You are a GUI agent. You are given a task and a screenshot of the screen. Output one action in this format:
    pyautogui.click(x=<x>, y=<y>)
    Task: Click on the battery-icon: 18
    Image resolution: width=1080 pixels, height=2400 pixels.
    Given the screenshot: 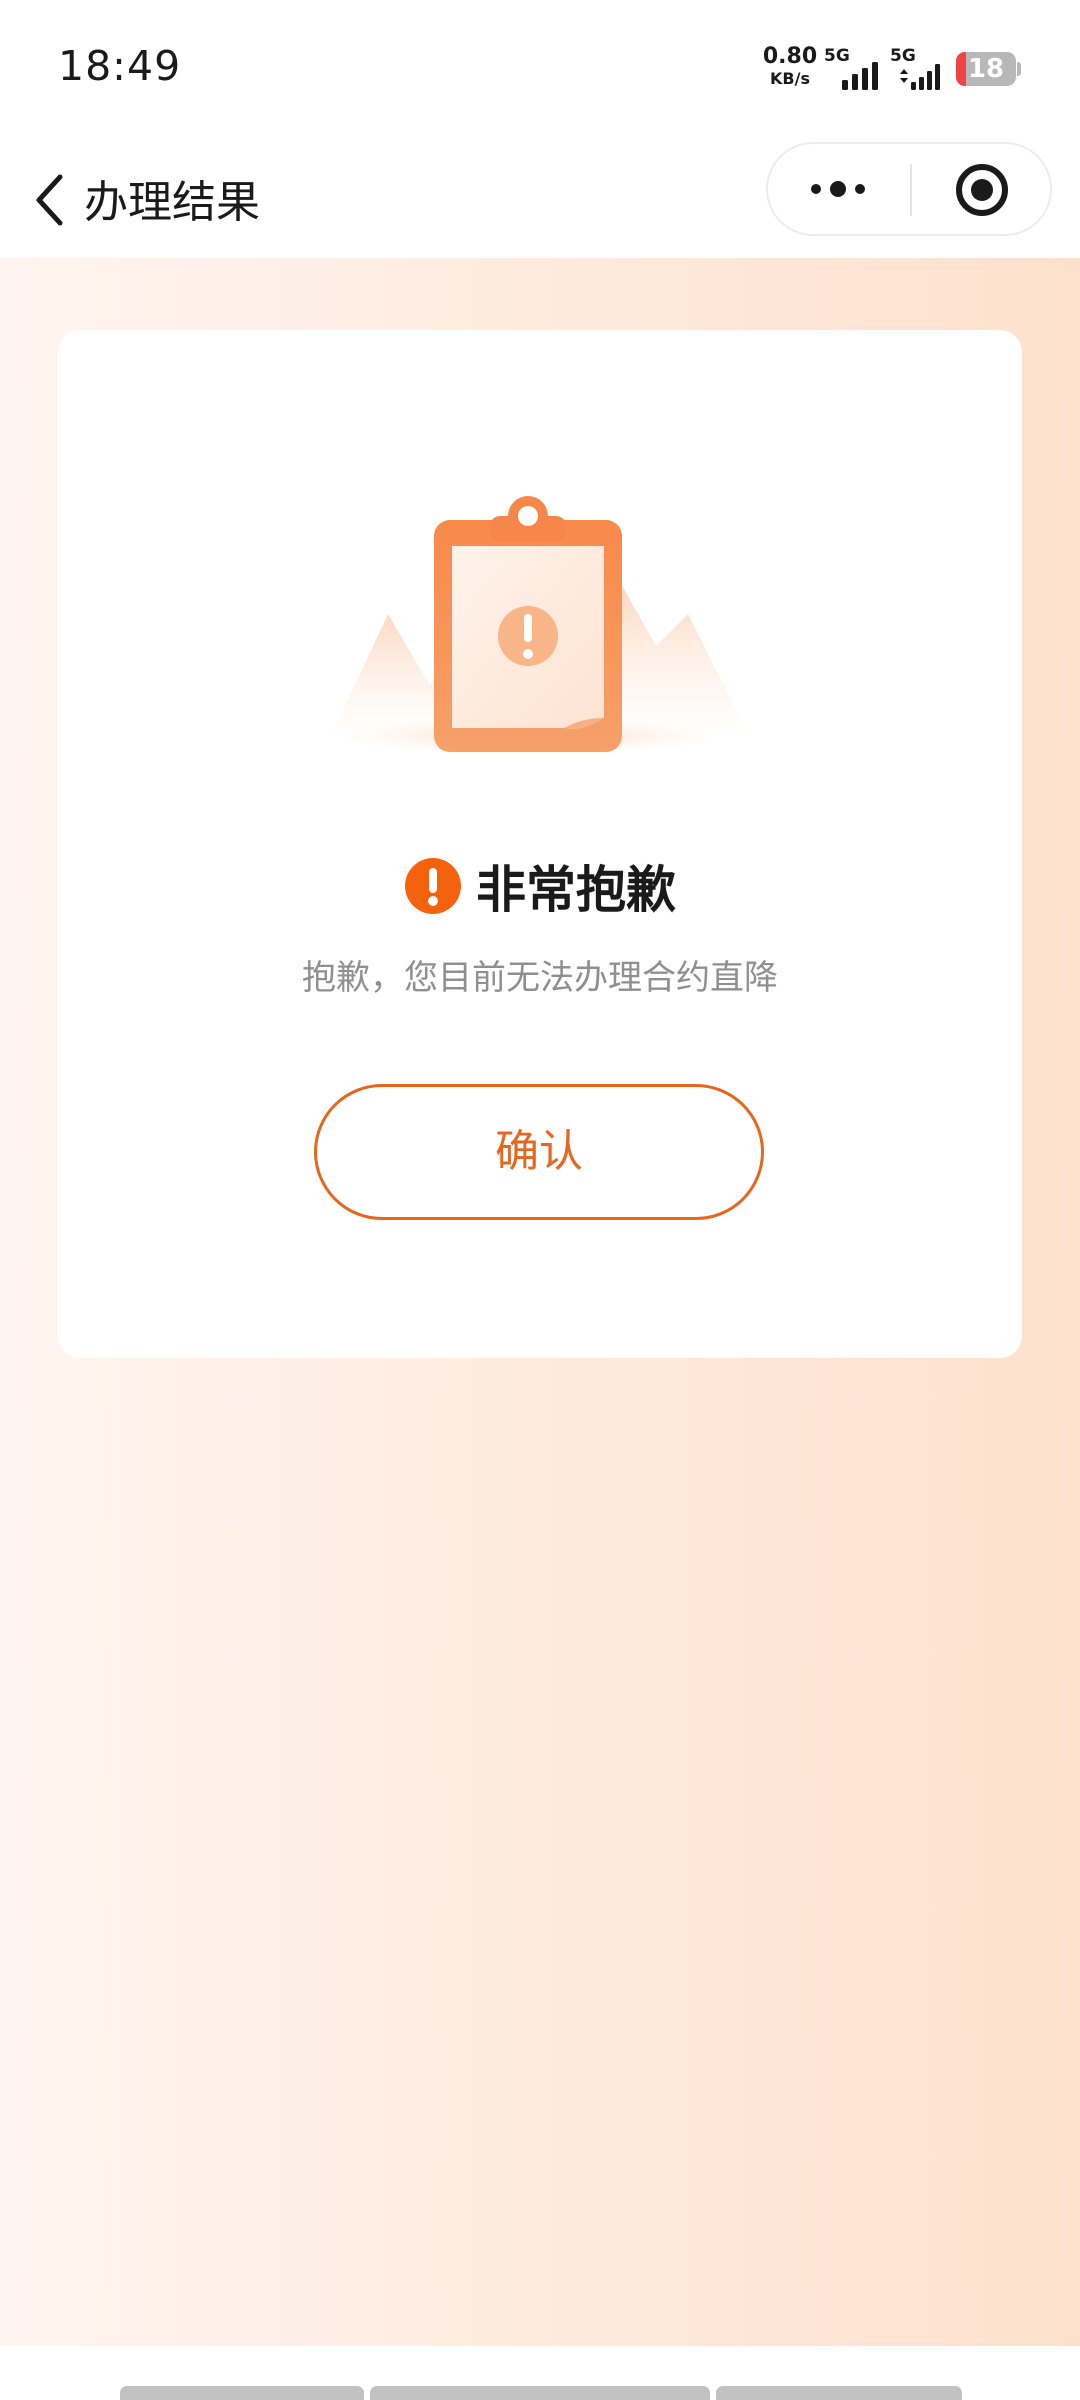 What is the action you would take?
    pyautogui.click(x=986, y=69)
    